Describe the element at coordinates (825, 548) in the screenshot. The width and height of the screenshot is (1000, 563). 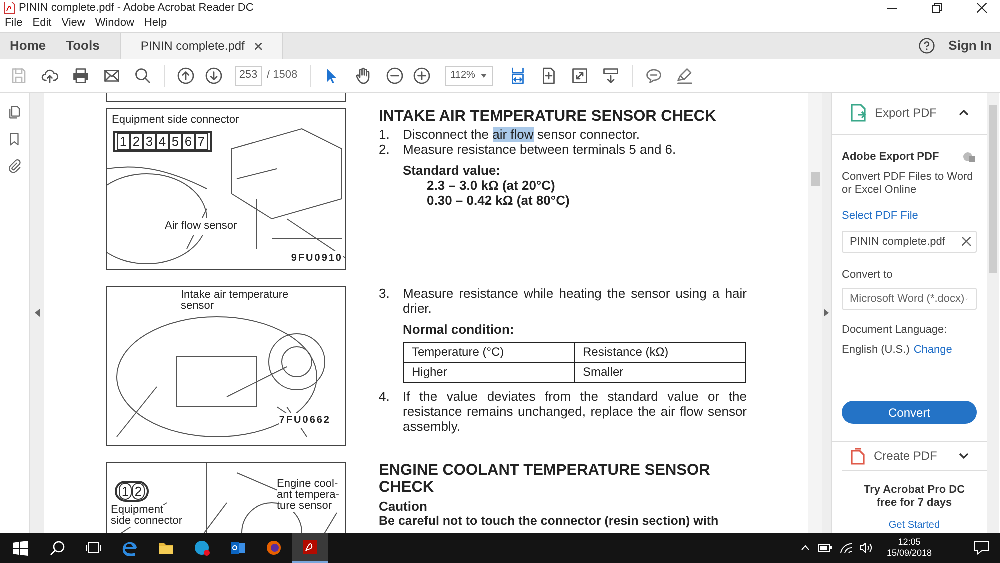
I see `battery-icon` at that location.